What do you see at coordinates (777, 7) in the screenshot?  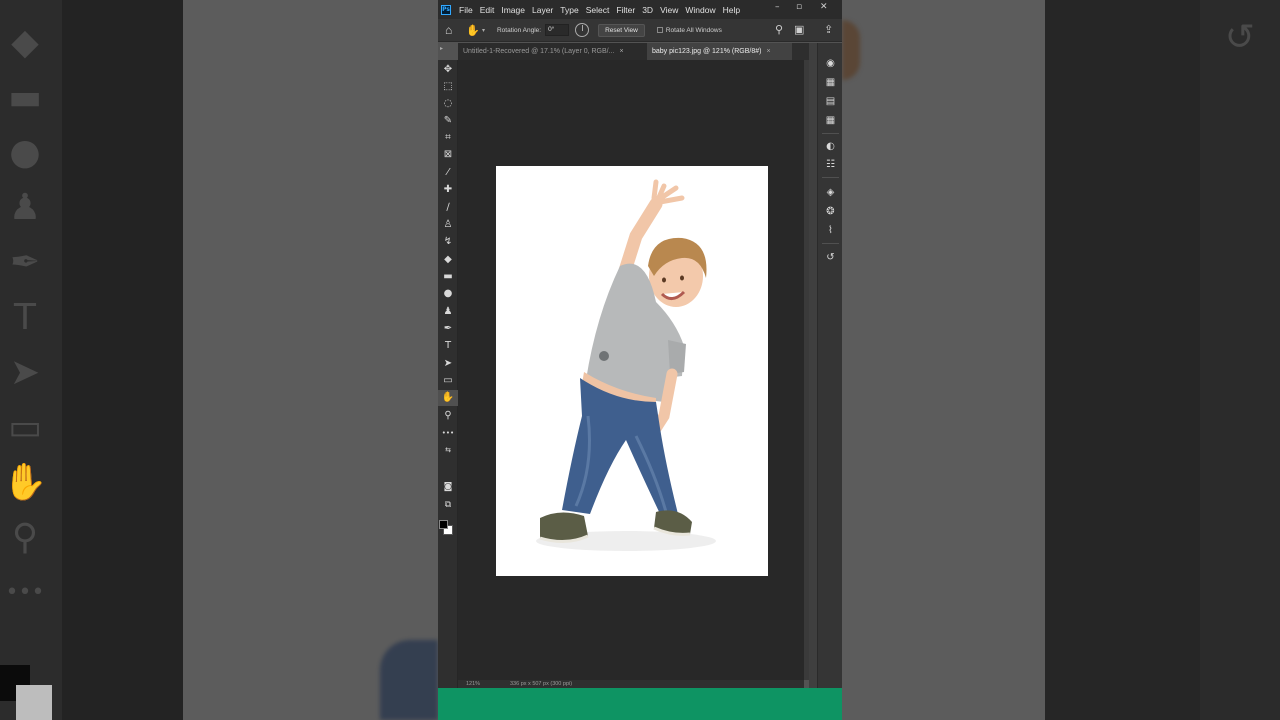 I see `minimize-button: –` at bounding box center [777, 7].